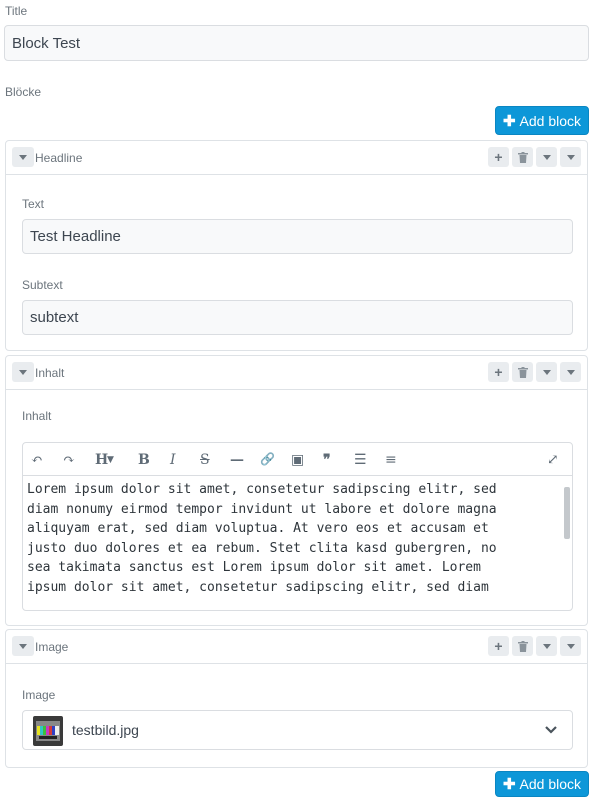 The image size is (593, 797). Describe the element at coordinates (48, 731) in the screenshot. I see `testbild-thumbnail` at that location.